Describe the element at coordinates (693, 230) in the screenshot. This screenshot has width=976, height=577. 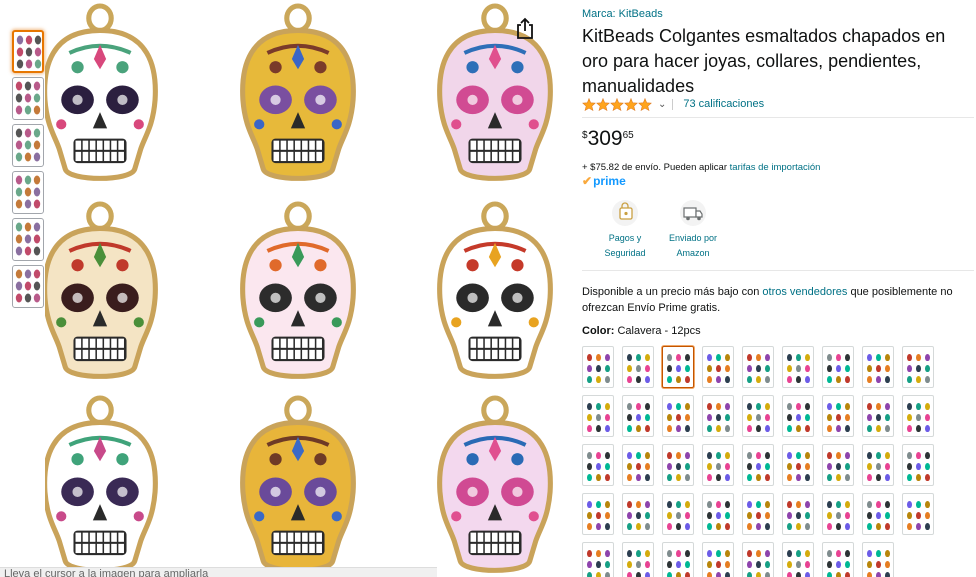
I see `feature-shipped-by-amazon: Enviado por Amazon` at that location.